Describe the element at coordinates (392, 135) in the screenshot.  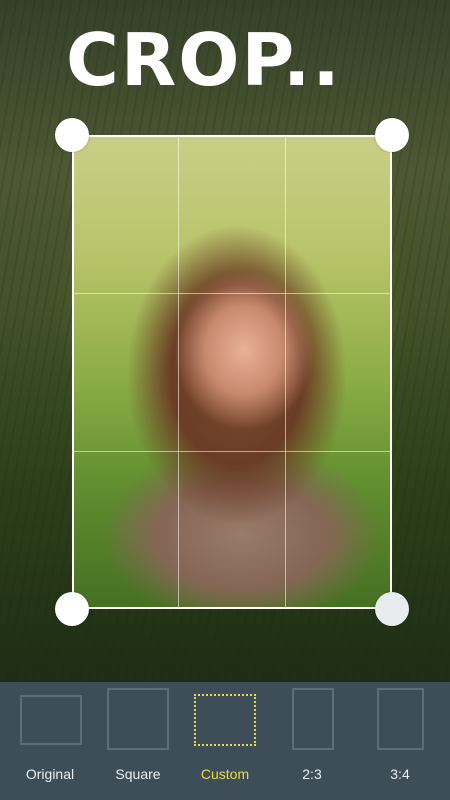
I see `crop-handle-top-right` at that location.